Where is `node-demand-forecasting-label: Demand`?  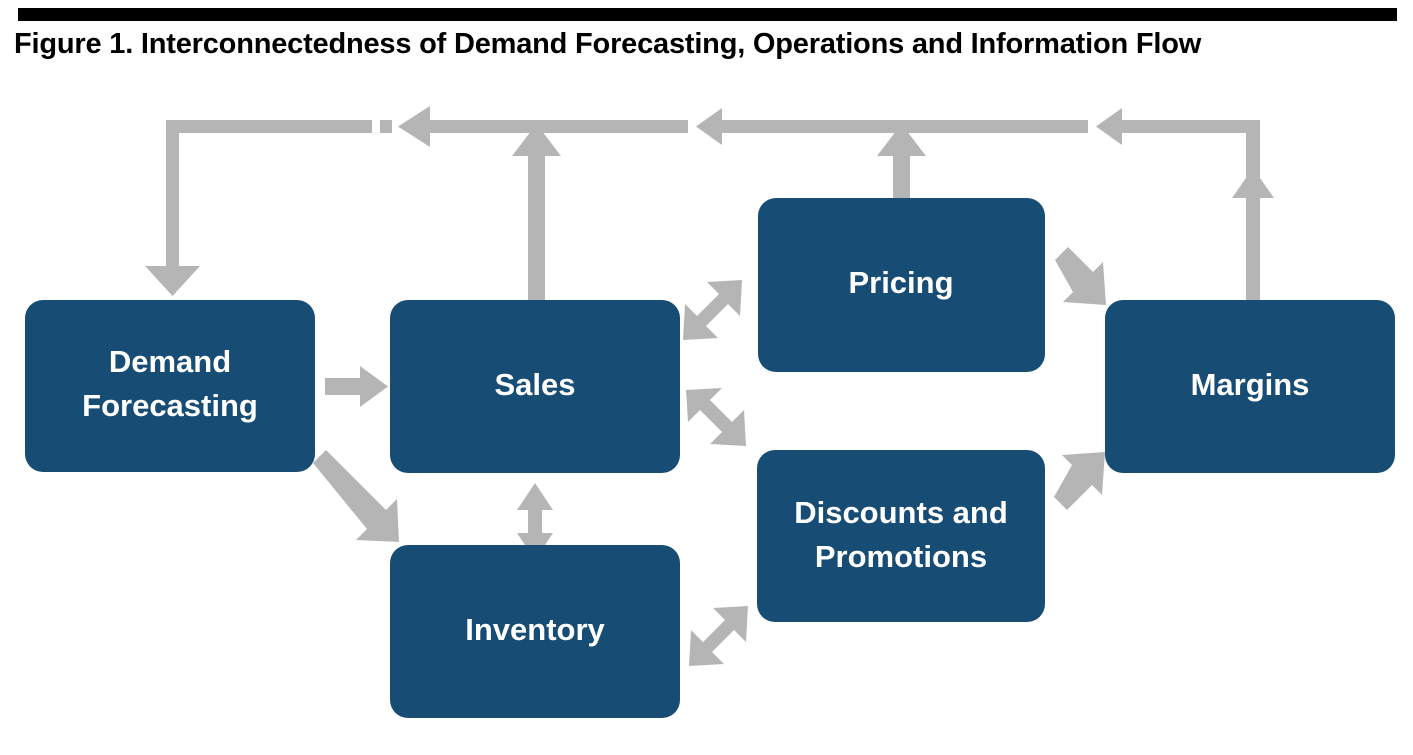 node-demand-forecasting-label: Demand is located at coordinates (170, 361).